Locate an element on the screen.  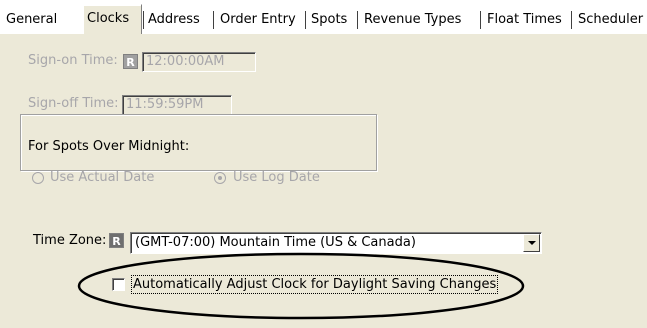
chevron-down-icon is located at coordinates (532, 243).